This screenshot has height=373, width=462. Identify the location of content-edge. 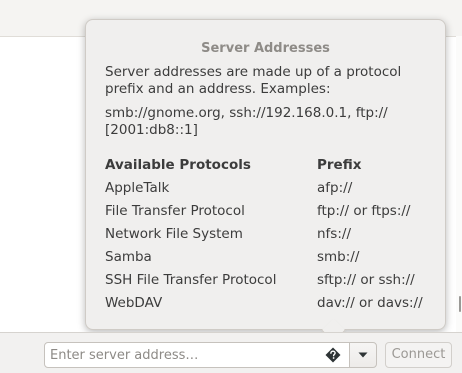
(459, 184).